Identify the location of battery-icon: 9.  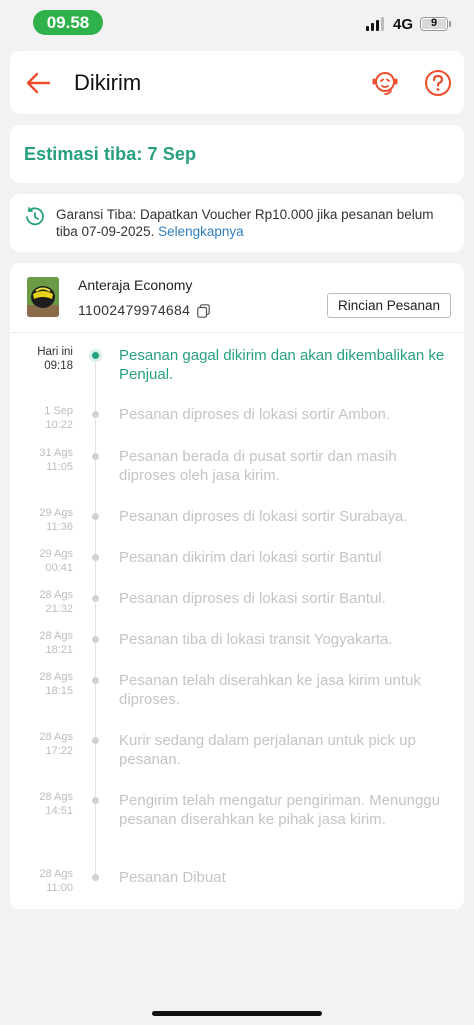
(434, 24).